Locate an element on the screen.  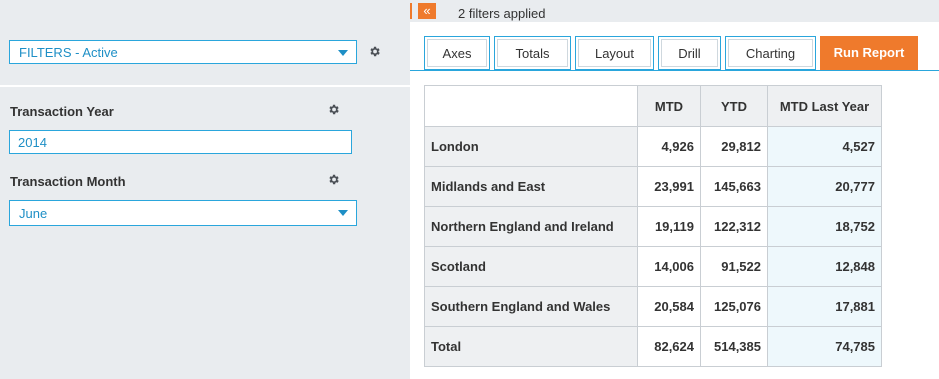
tab-label: Layout is located at coordinates (614, 53).